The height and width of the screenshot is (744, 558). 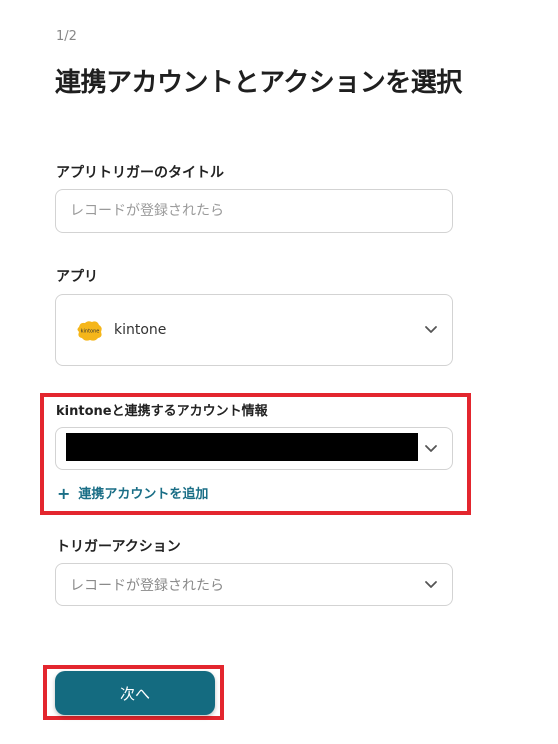 What do you see at coordinates (162, 411) in the screenshot?
I see `account-label: kintoneと連携するアカウント情報` at bounding box center [162, 411].